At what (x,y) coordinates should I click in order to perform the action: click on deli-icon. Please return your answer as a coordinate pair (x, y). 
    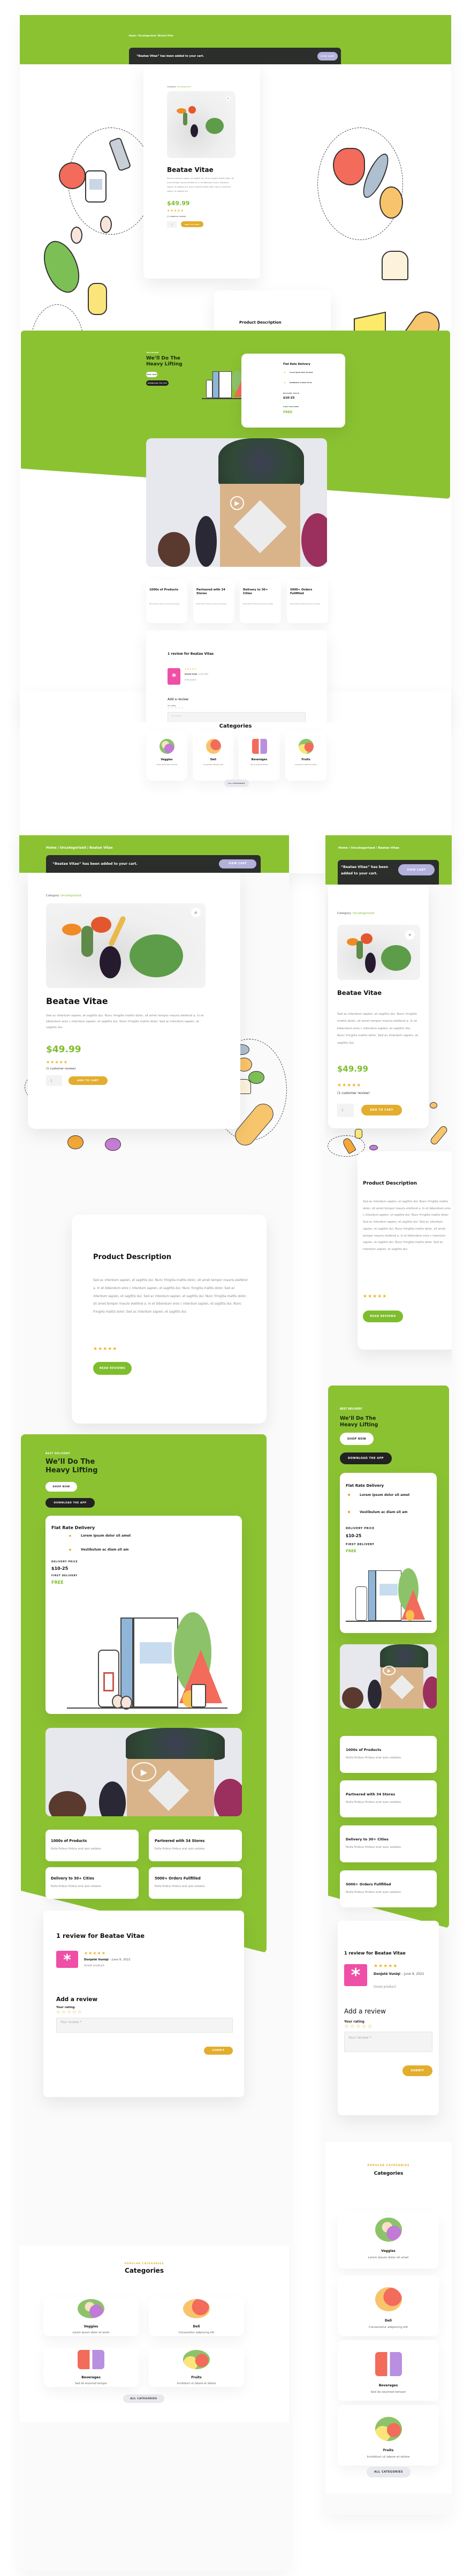
    Looking at the image, I should click on (213, 746).